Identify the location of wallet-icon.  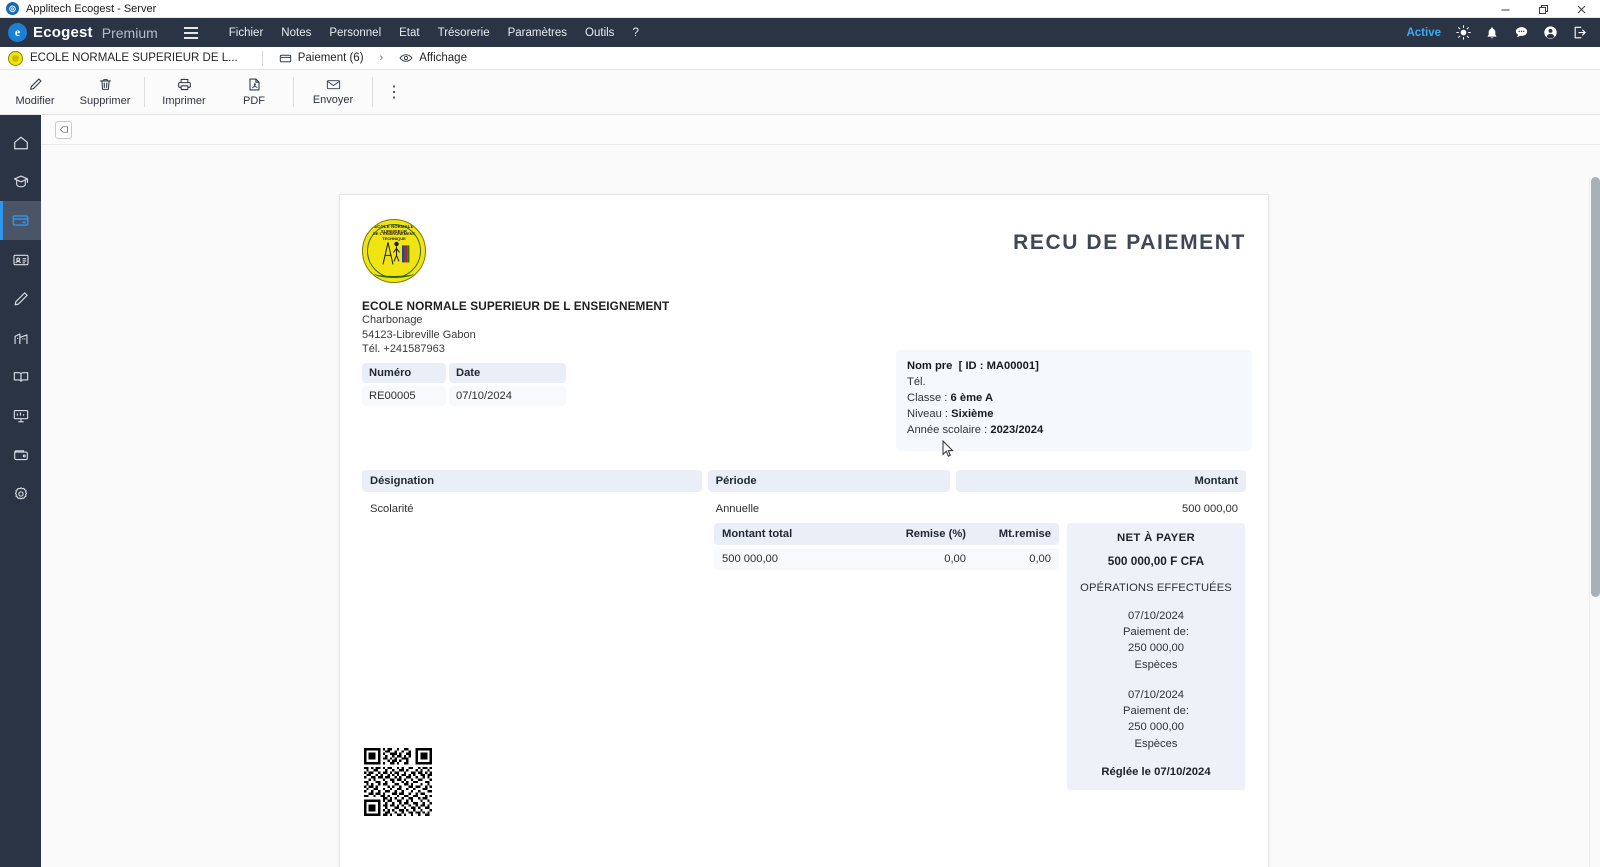
(20, 454).